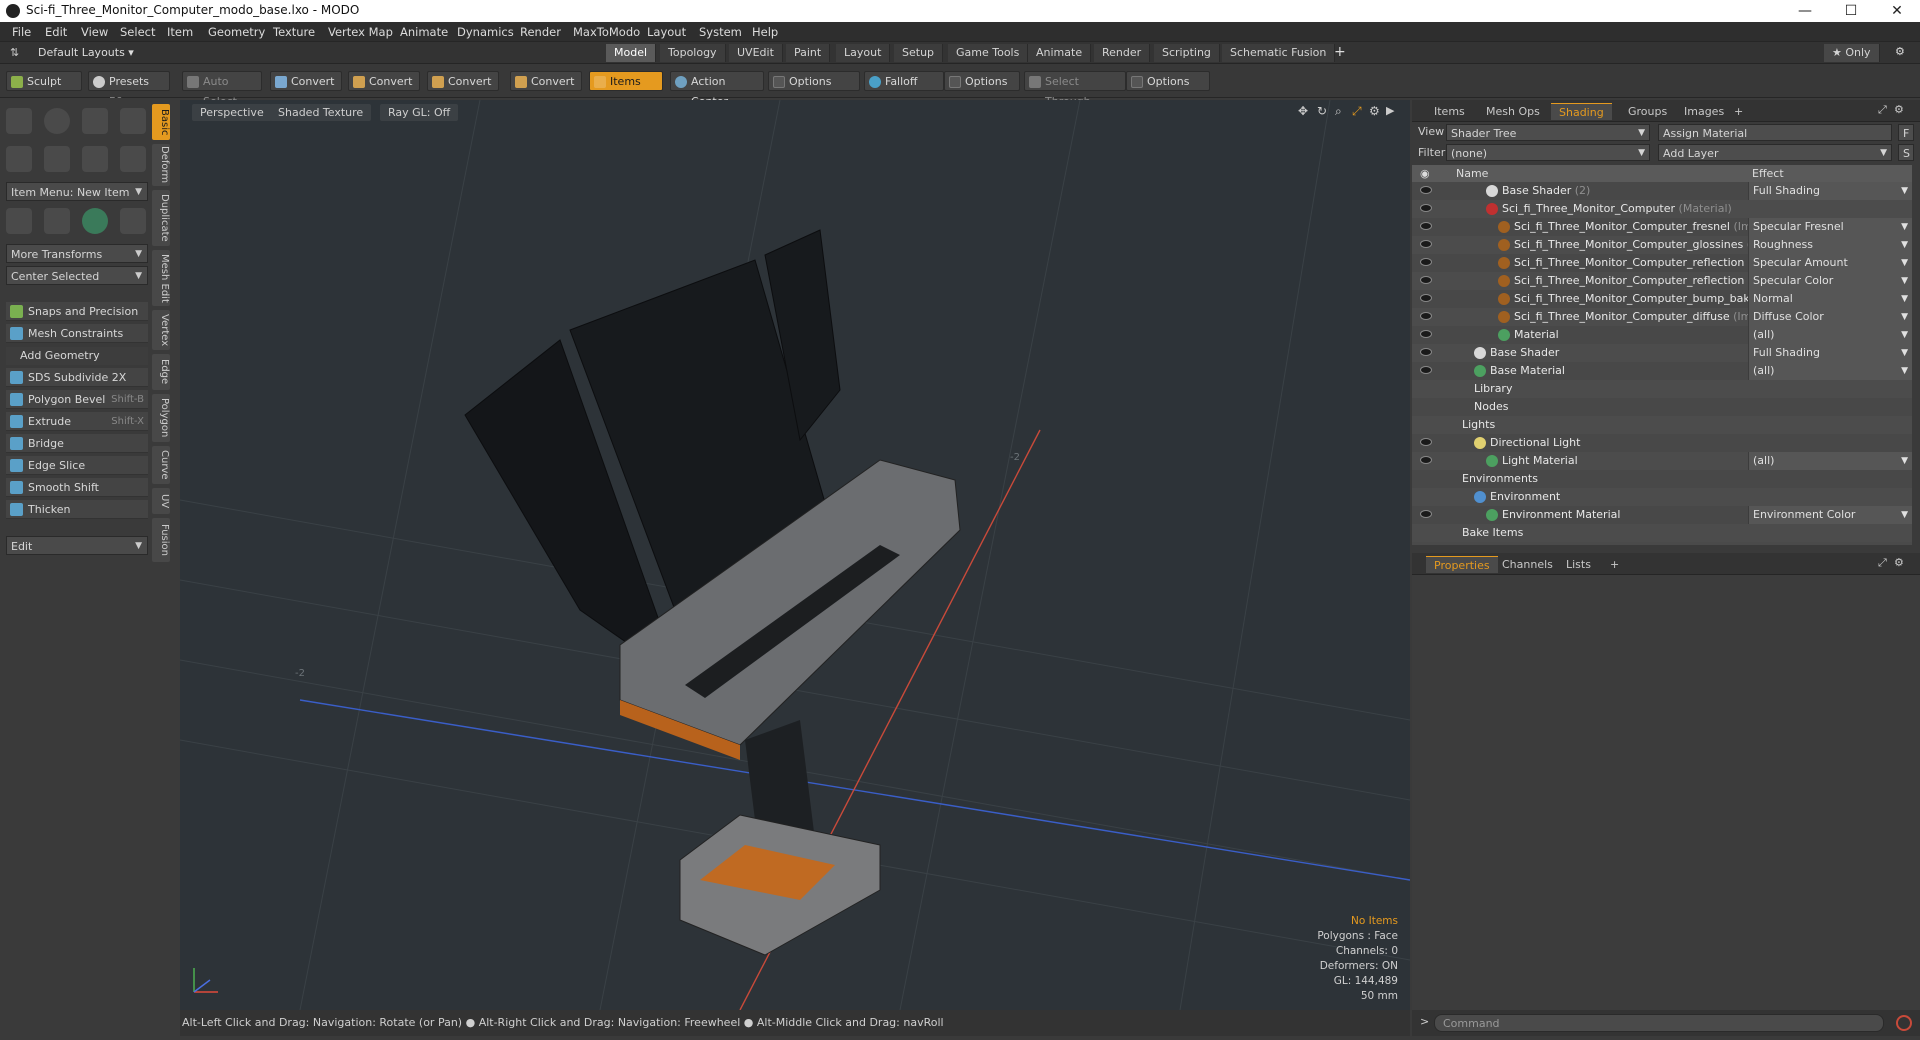 Image resolution: width=1920 pixels, height=1040 pixels. What do you see at coordinates (814, 81) in the screenshot?
I see `action-center-options-button: Options` at bounding box center [814, 81].